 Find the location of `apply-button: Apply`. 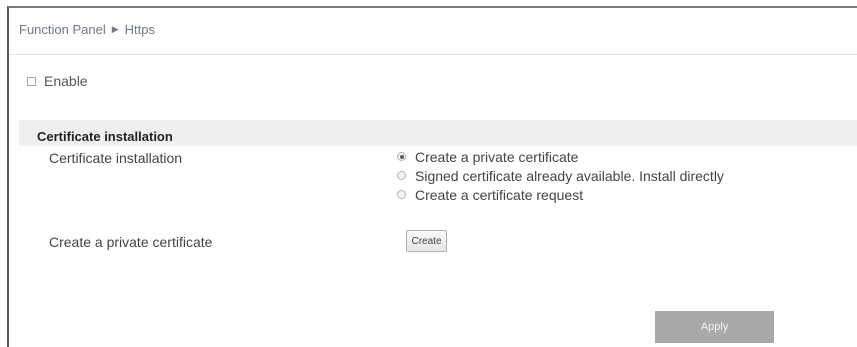

apply-button: Apply is located at coordinates (714, 327).